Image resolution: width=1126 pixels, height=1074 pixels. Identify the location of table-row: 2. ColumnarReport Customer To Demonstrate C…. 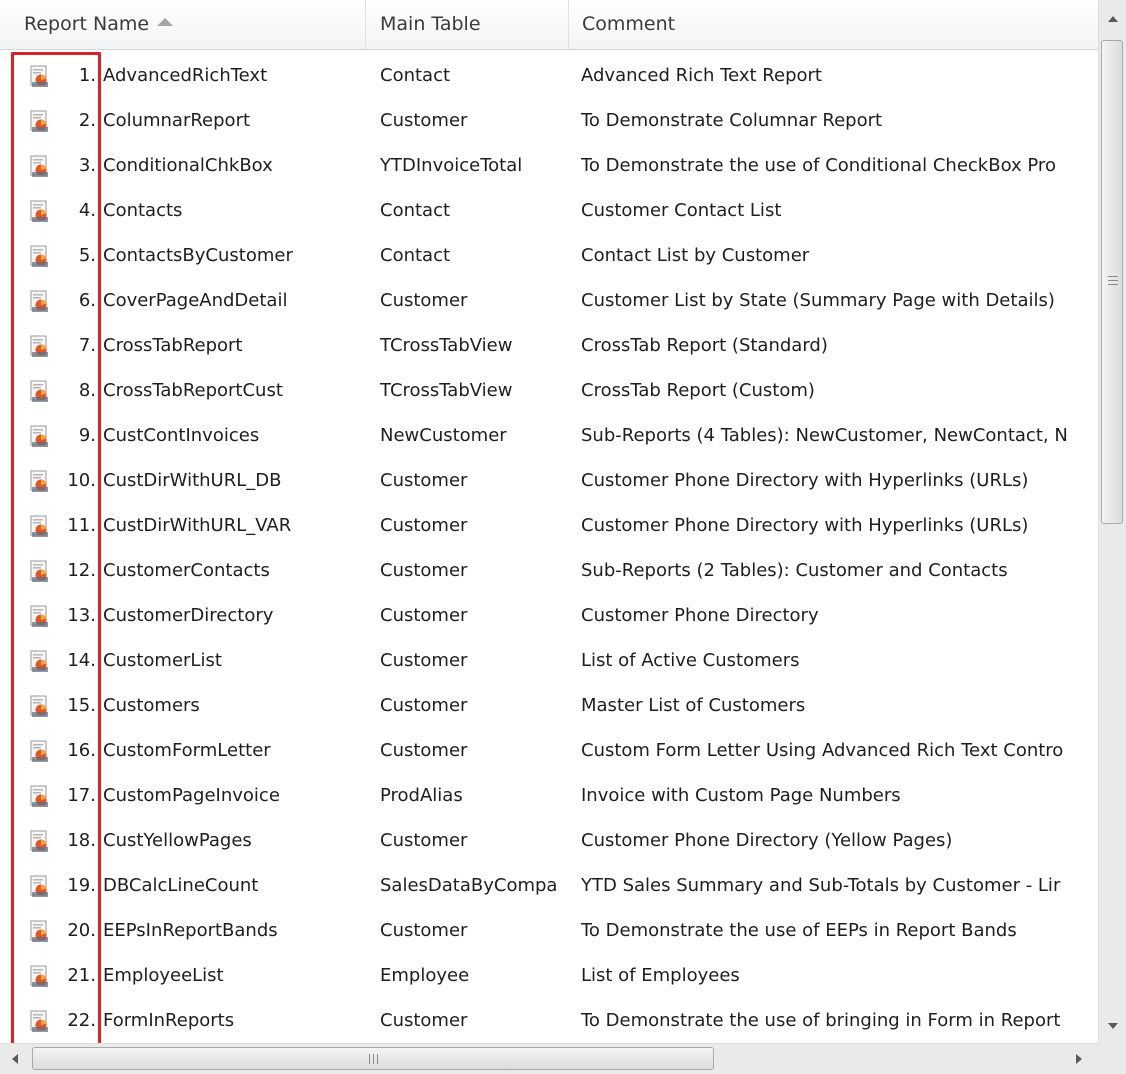
(548, 120).